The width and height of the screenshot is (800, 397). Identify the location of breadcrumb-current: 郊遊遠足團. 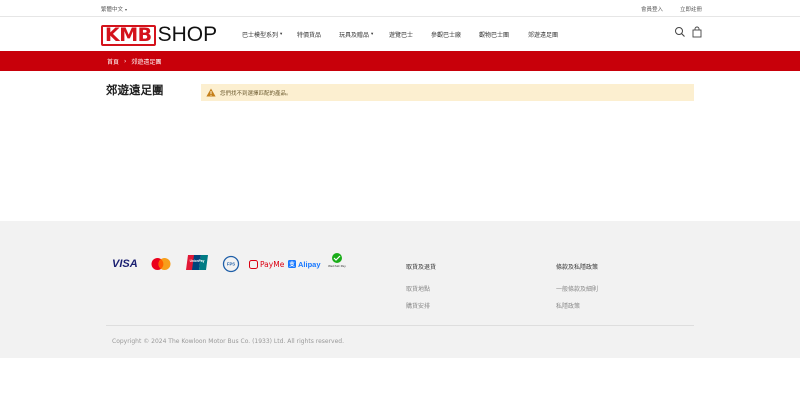
(146, 62).